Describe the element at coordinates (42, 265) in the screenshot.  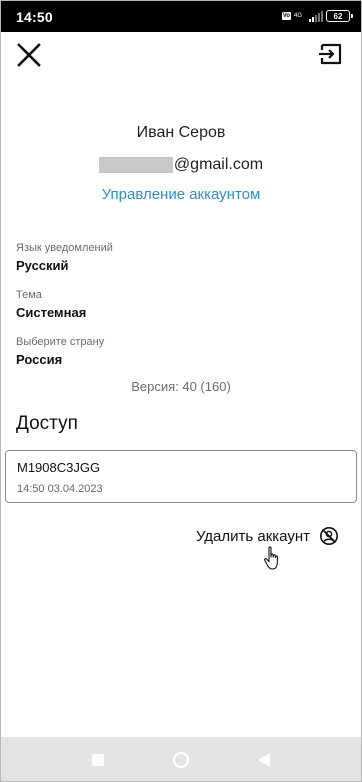
I see `setting-value: Русский` at that location.